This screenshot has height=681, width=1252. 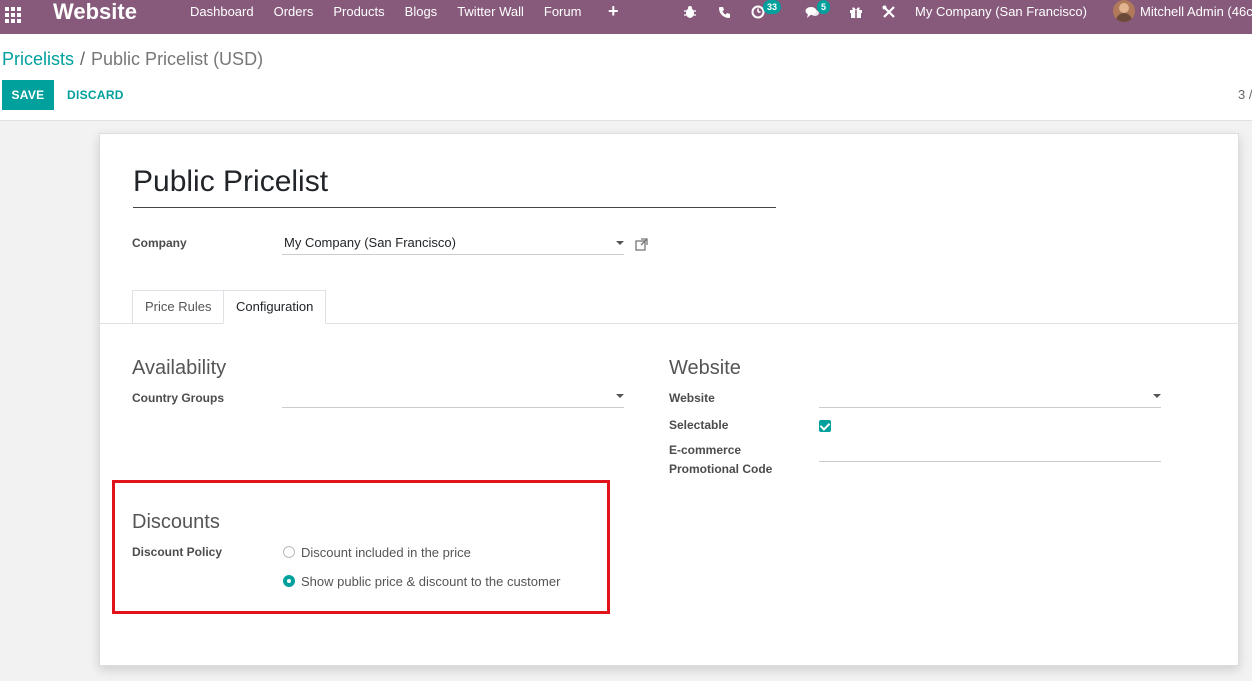 I want to click on user-menu: Mitchell Admin (46c, so click(x=1196, y=12).